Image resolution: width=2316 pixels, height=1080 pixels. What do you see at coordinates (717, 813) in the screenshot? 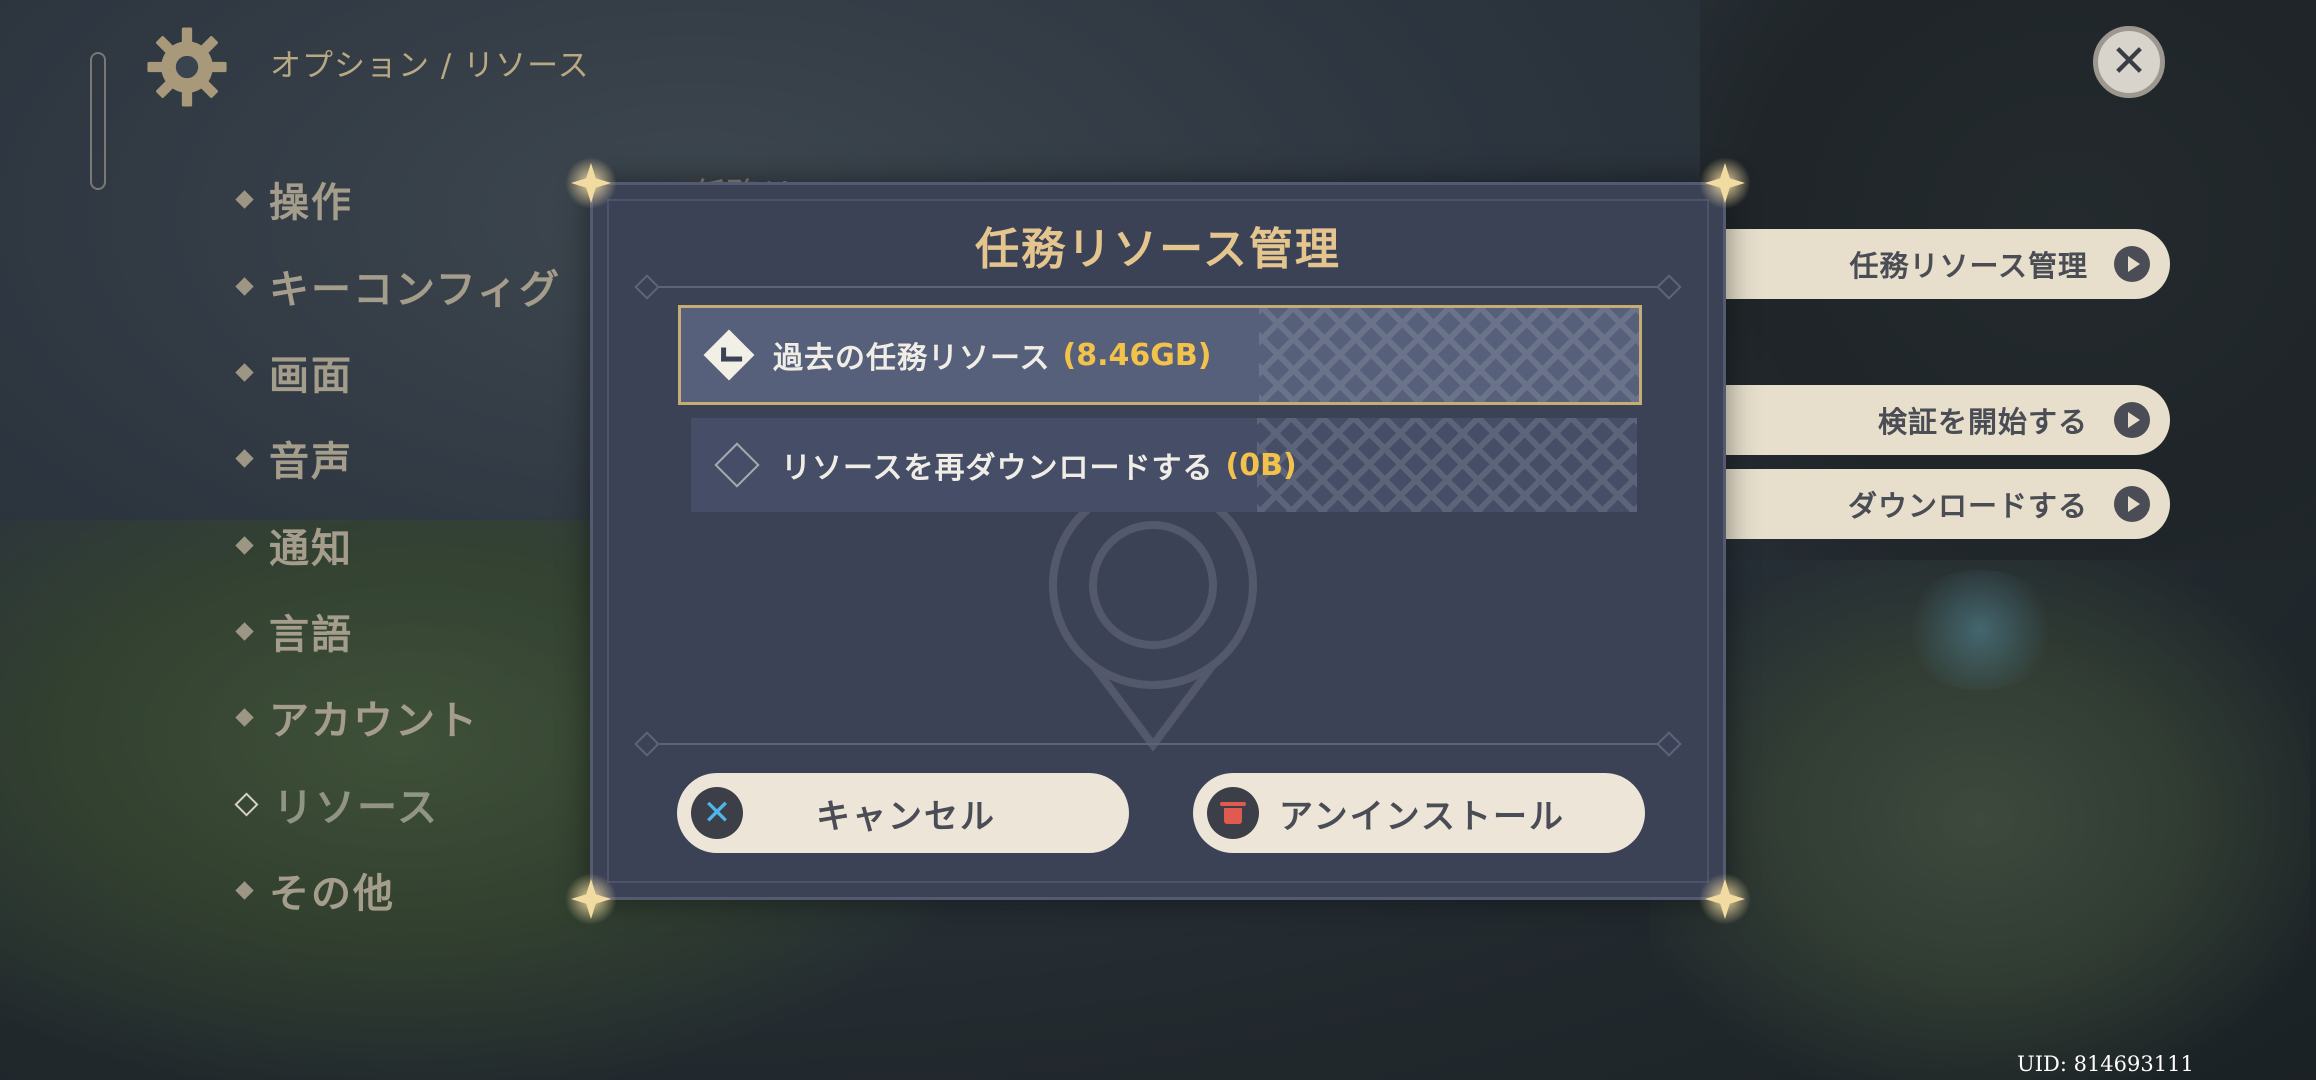
I see `cancel-x-icon: ✕` at bounding box center [717, 813].